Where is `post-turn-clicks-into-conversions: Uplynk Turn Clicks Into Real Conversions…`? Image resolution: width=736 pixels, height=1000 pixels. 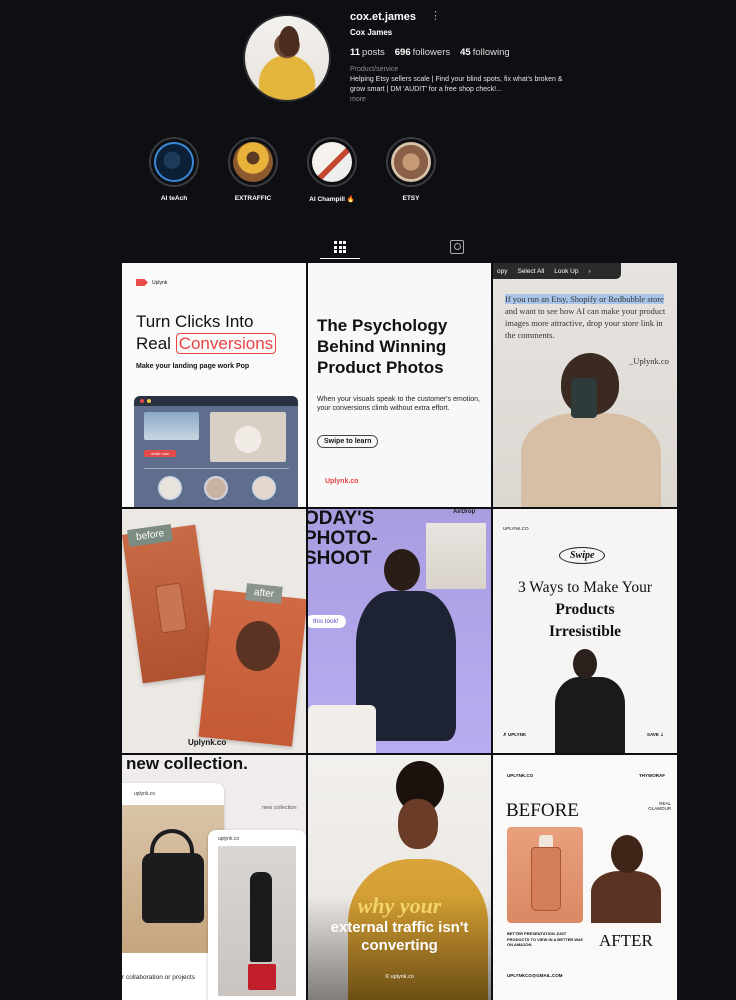 post-turn-clicks-into-conversions: Uplynk Turn Clicks Into Real Conversions… is located at coordinates (214, 385).